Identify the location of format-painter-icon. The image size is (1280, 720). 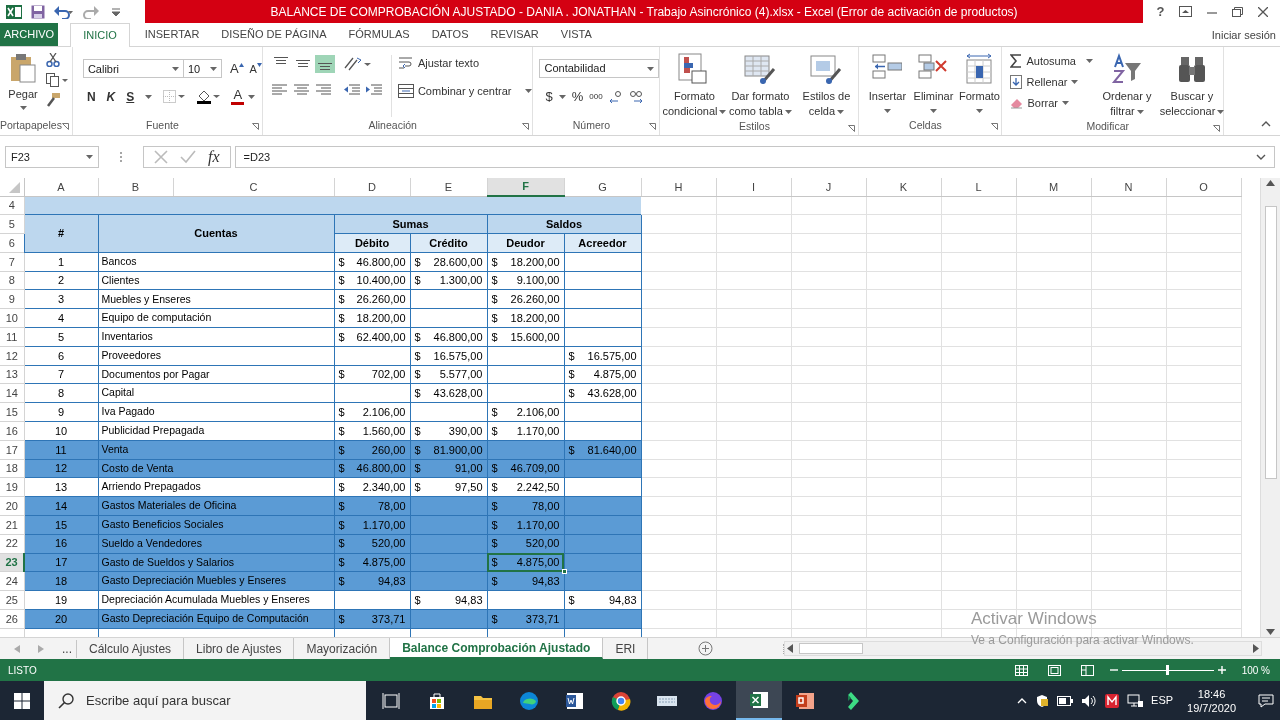
(53, 100).